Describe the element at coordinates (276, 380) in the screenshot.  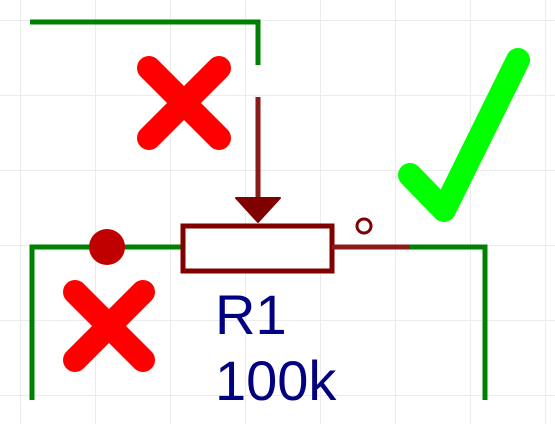
I see `value-label: 100k` at that location.